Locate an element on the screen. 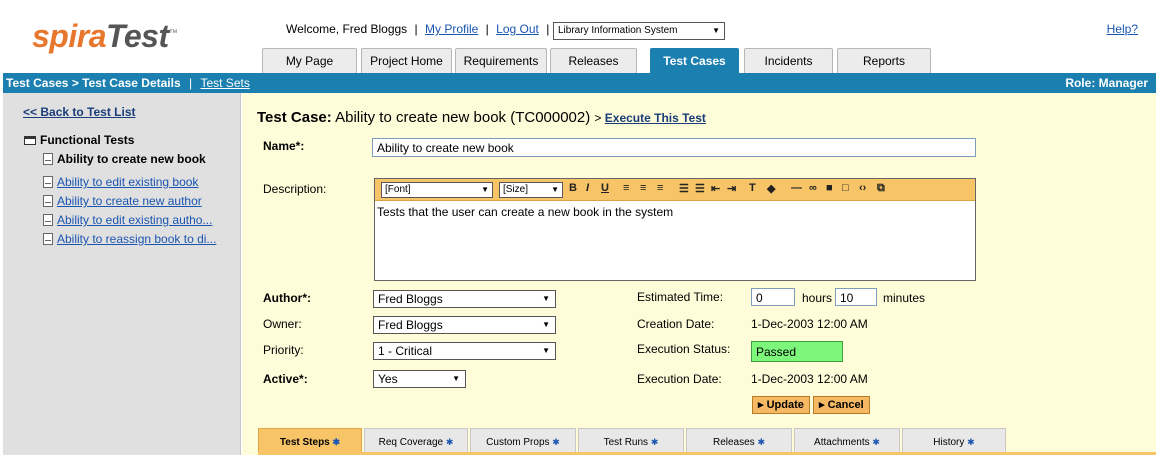 The width and height of the screenshot is (1156, 455). priority-select: 1 - Critical ▼ is located at coordinates (464, 351).